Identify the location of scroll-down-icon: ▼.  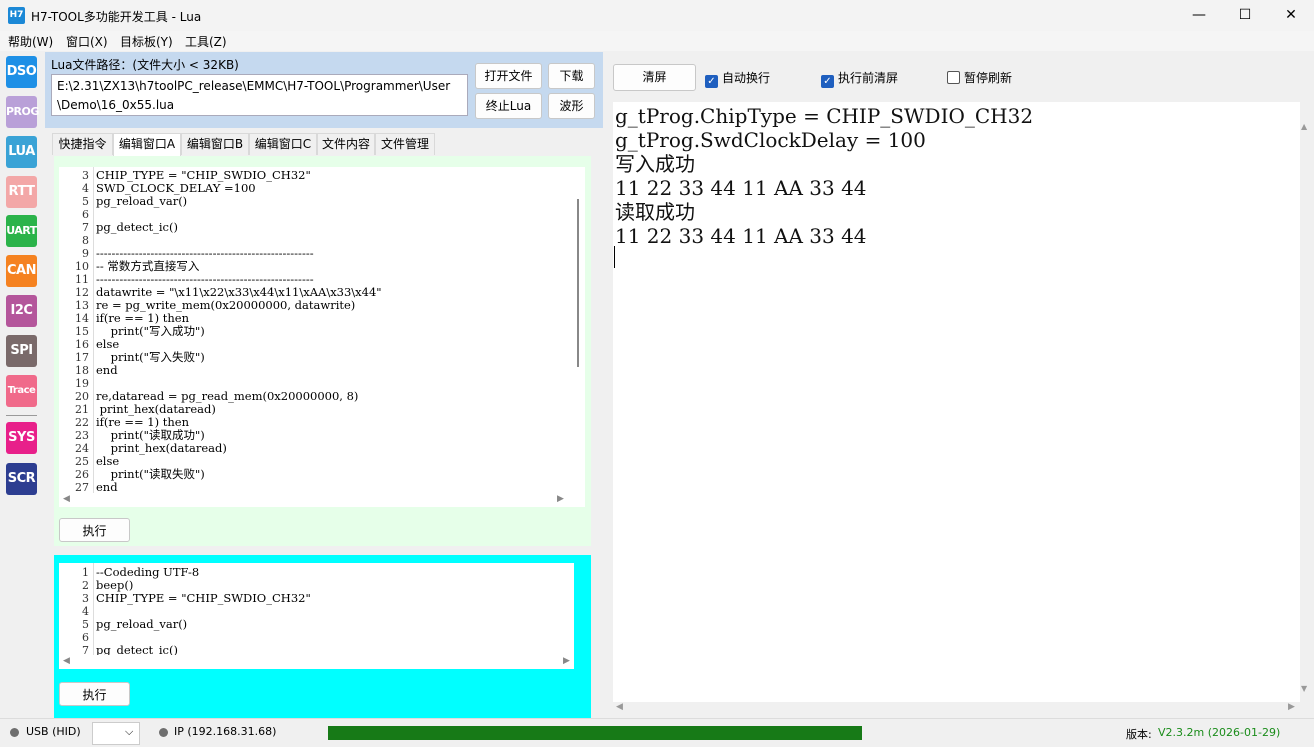
(1304, 688).